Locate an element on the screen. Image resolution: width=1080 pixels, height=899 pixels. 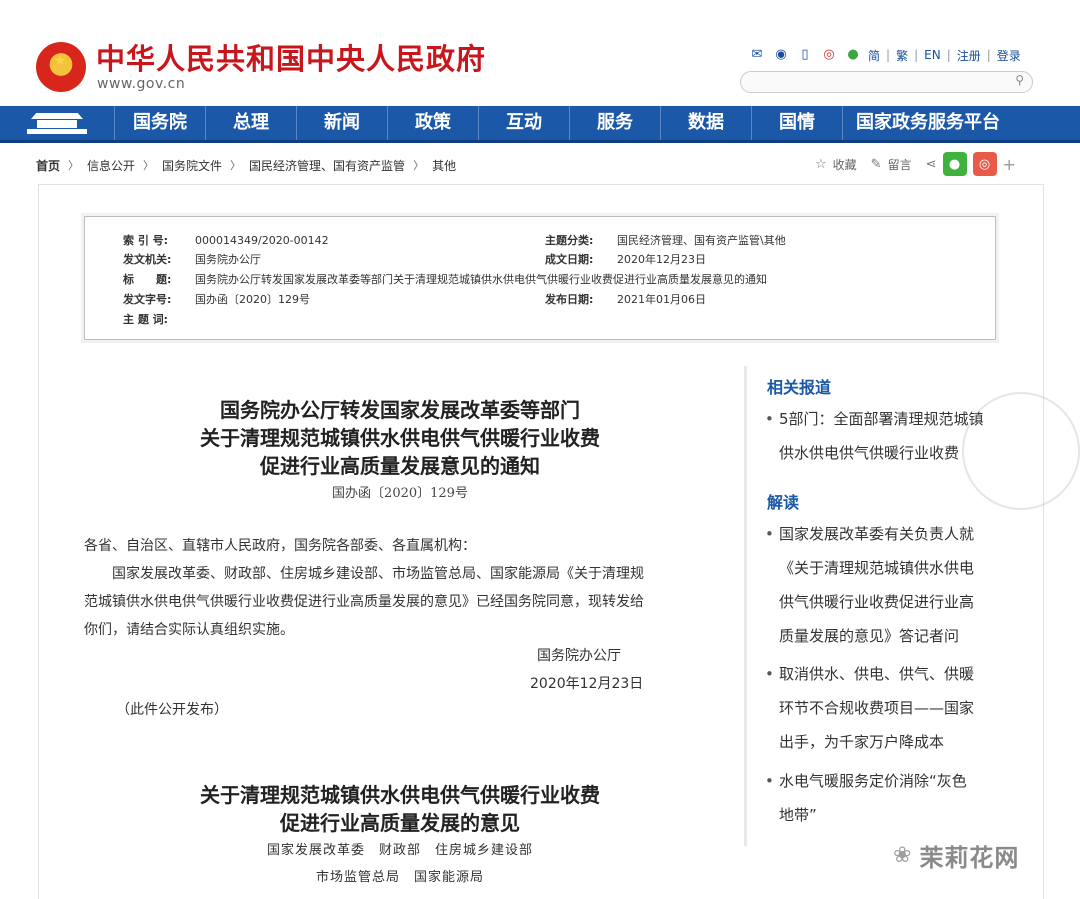
link-line: 环节不合规收费项目——国家 is located at coordinates (877, 708).